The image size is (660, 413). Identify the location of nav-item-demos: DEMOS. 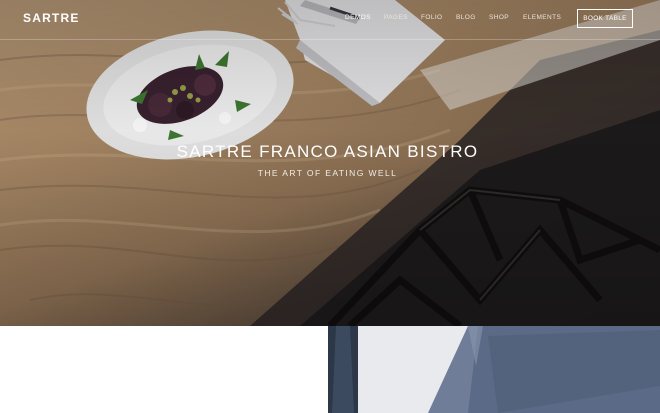
(358, 17).